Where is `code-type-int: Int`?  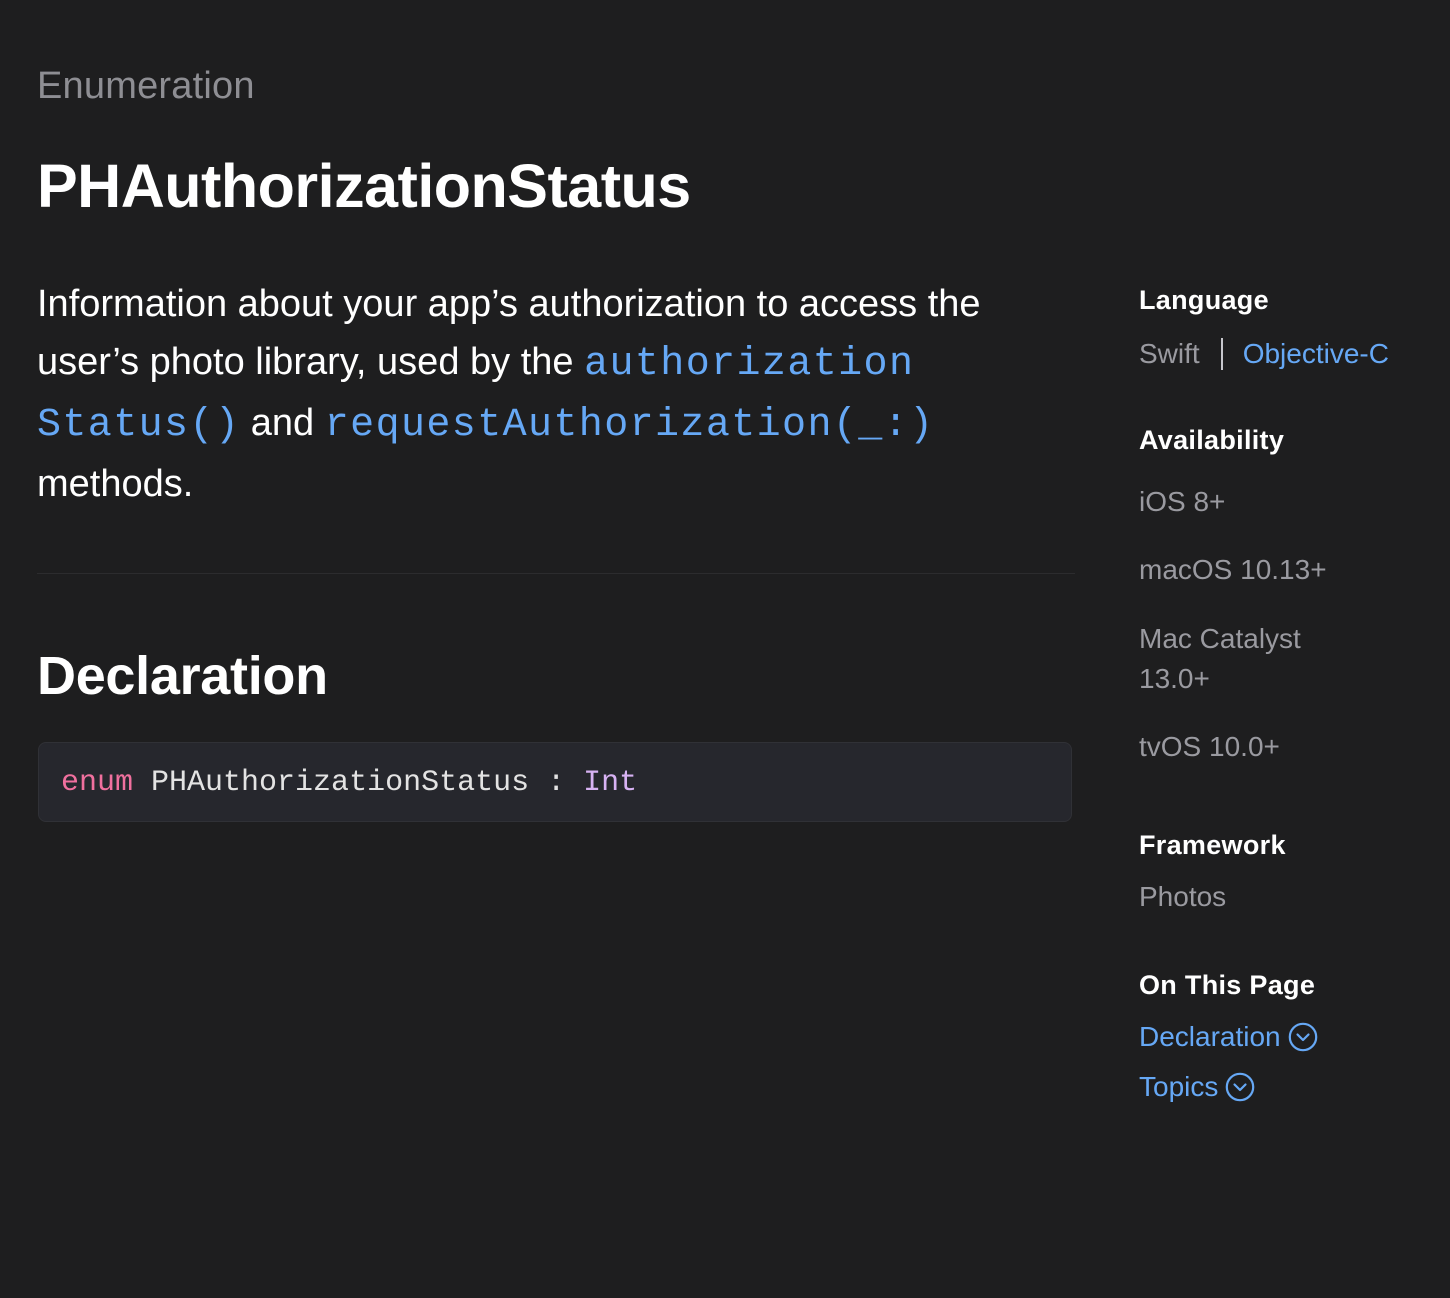 code-type-int: Int is located at coordinates (610, 783).